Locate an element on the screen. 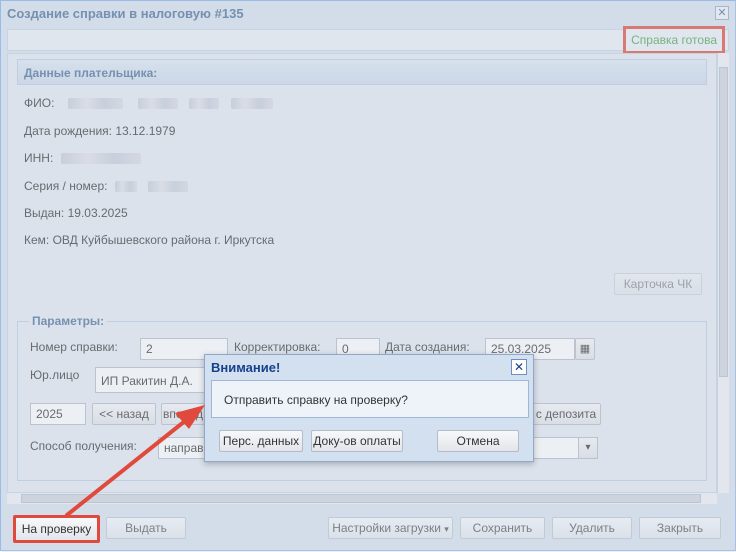  dialog-close-icon: ✕ is located at coordinates (519, 367).